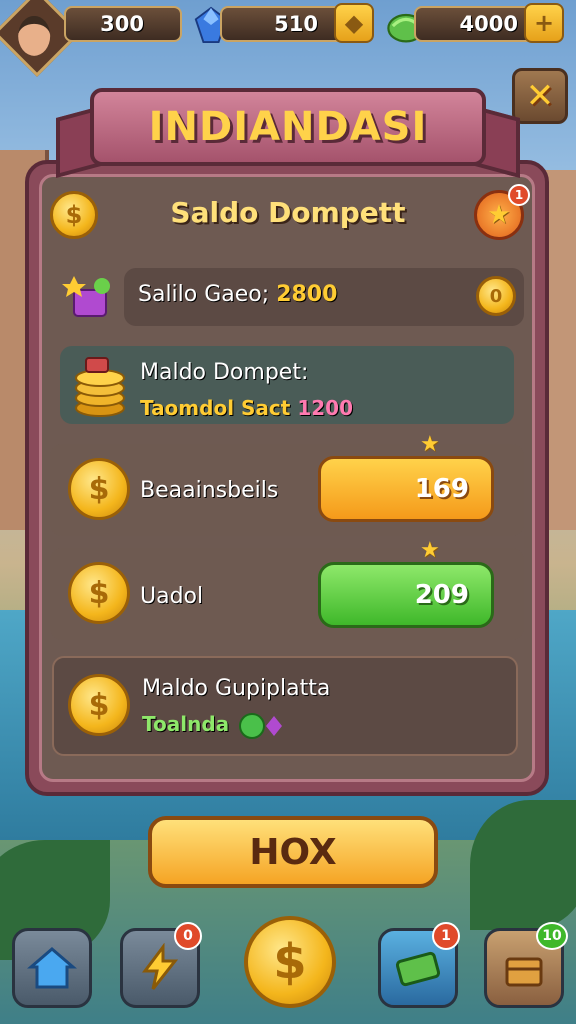 This screenshot has height=1024, width=576. I want to click on cash-counter: 4000, so click(474, 24).